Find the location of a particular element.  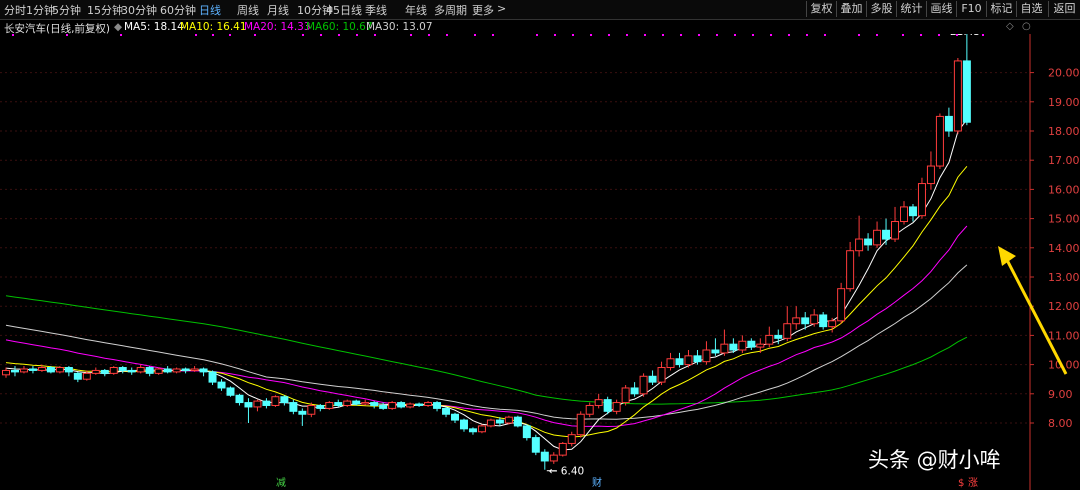

period-tab-2: 5分钟 is located at coordinates (66, 10).